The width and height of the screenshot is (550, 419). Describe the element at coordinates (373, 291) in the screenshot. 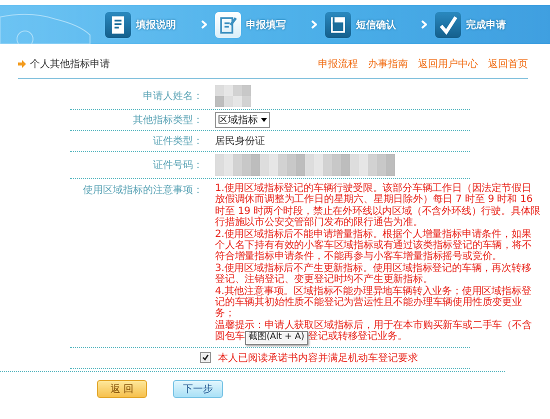

I see `notice-text: 4.其他注意事项。区域指标不能办理异地车辆转入业务；使用区域指标登` at that location.